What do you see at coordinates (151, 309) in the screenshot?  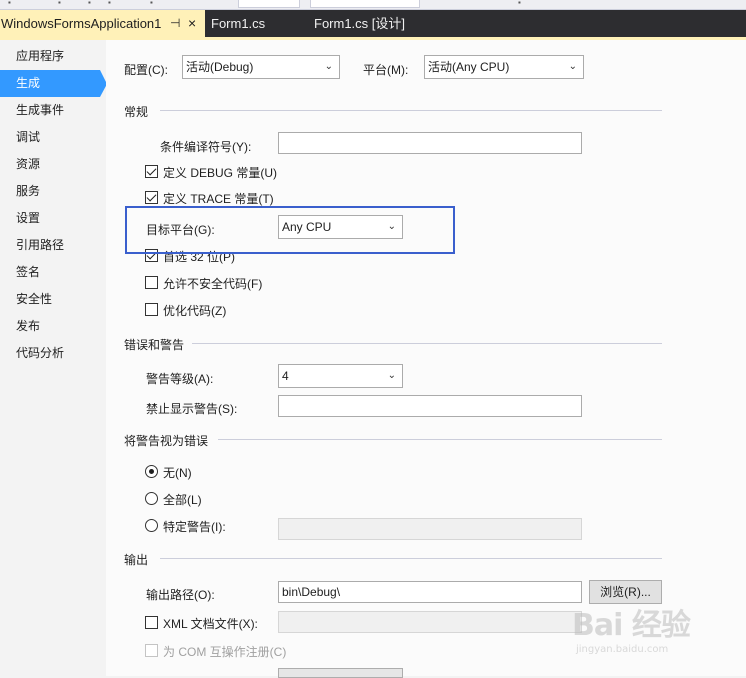 I see `optimize-checkbox` at bounding box center [151, 309].